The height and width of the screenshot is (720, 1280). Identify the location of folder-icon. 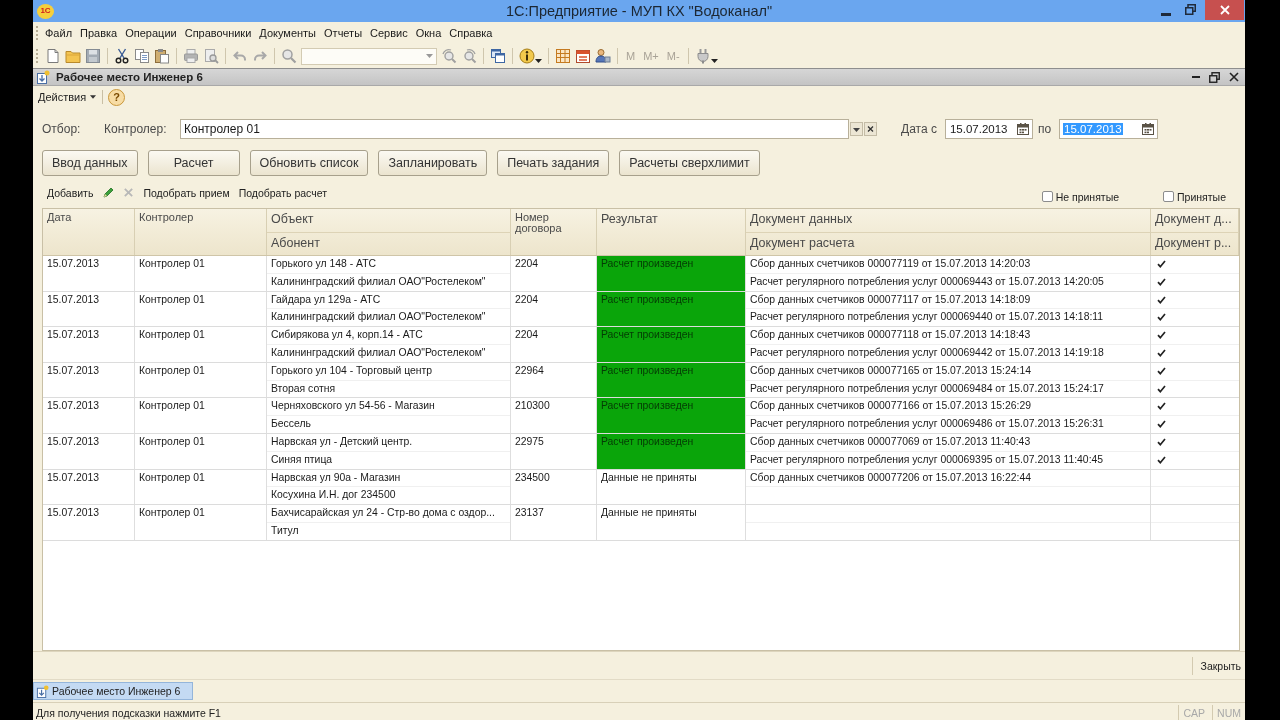
(73, 56).